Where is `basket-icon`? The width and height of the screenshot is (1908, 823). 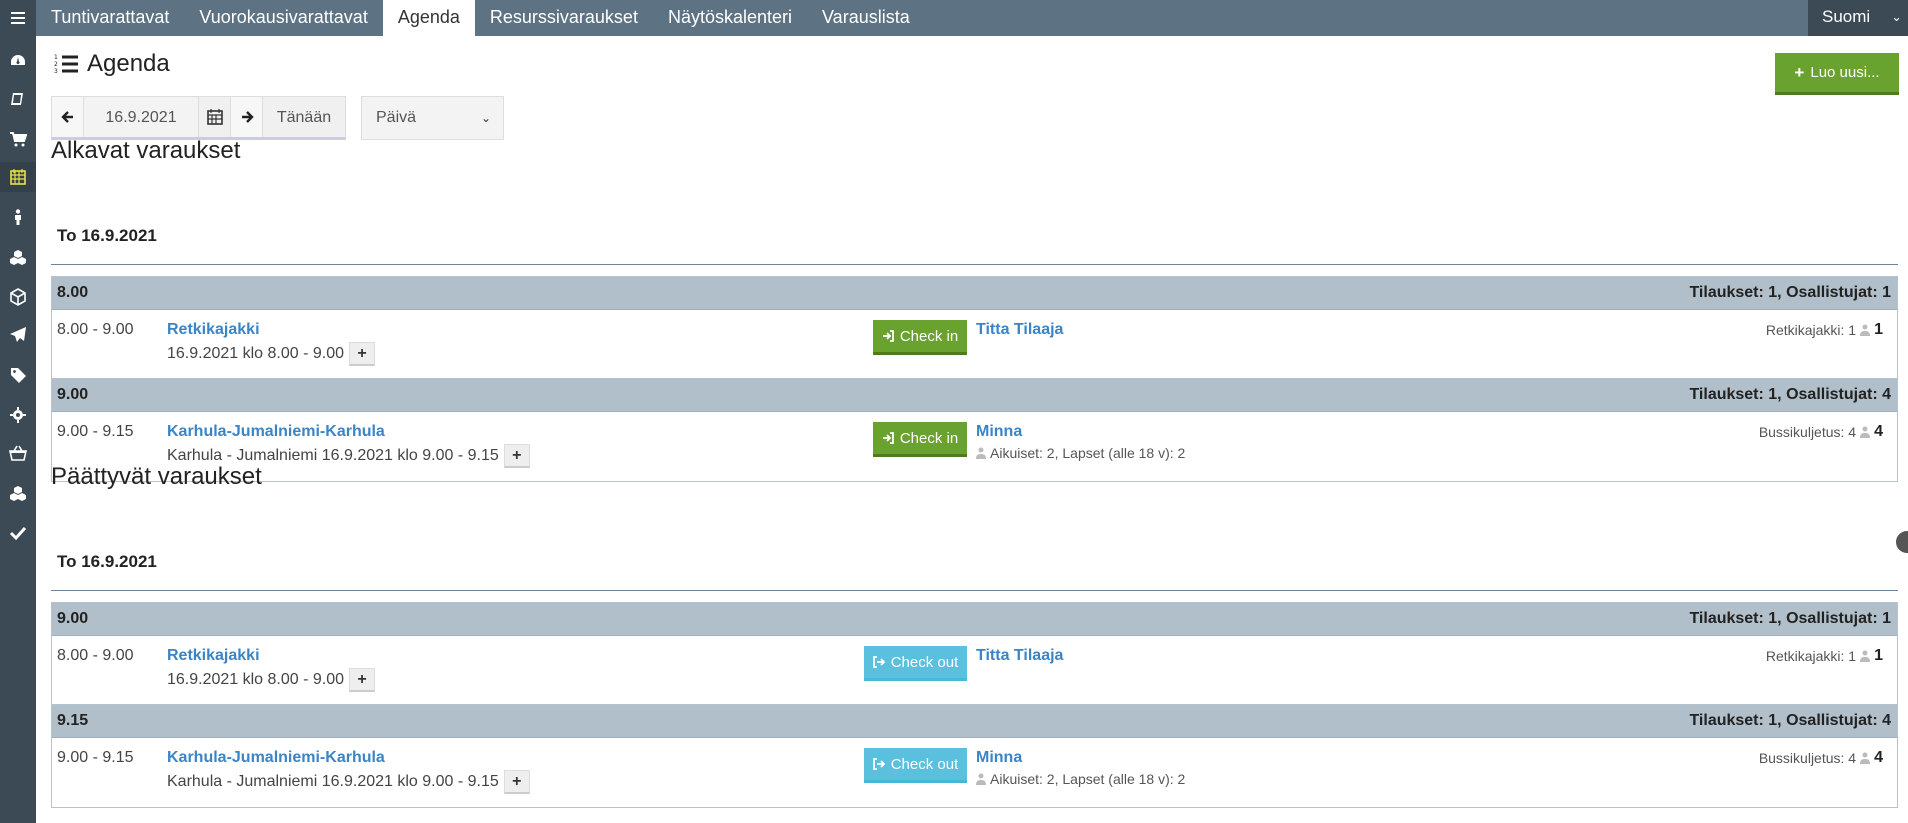 basket-icon is located at coordinates (18, 453).